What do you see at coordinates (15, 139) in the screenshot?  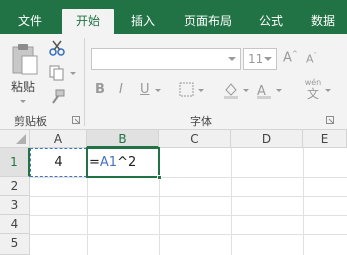 I see `select-all-corner` at bounding box center [15, 139].